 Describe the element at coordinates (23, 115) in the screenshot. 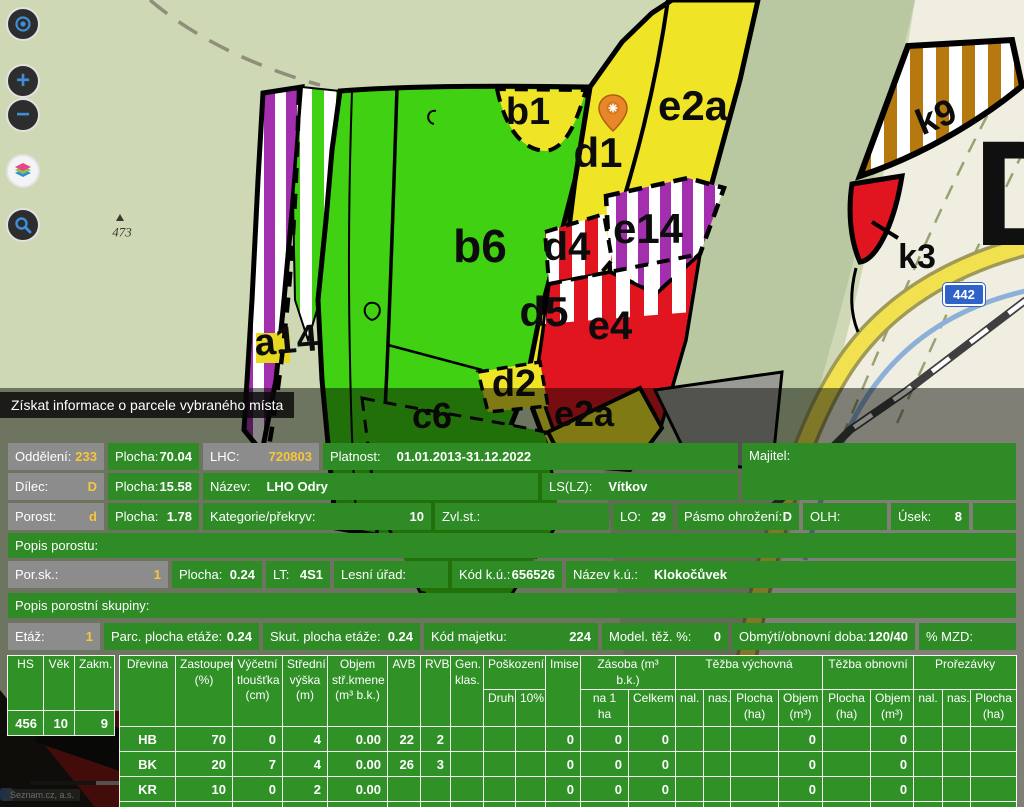

I see `zoom-out-button: −` at that location.